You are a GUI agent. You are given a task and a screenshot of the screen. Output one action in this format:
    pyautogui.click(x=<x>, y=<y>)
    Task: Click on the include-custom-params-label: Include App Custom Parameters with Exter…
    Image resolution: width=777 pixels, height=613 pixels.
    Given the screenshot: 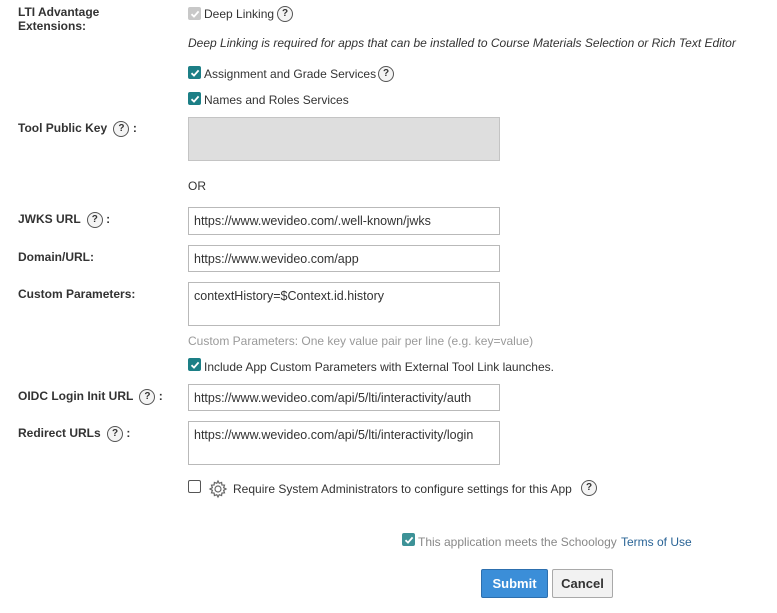 What is the action you would take?
    pyautogui.click(x=379, y=367)
    